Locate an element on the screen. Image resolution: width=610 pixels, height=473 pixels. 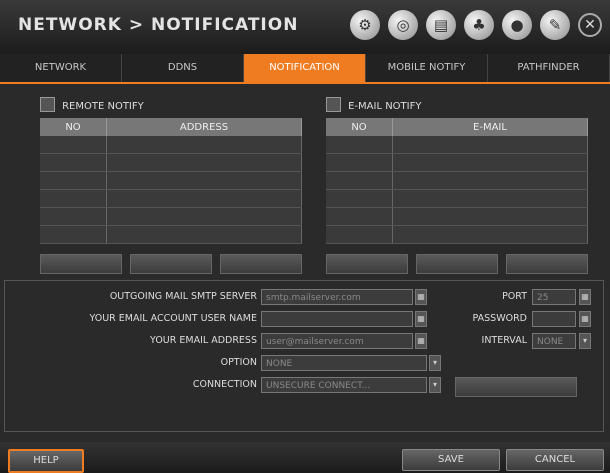
wrench-icon: ✎ is located at coordinates (555, 25).